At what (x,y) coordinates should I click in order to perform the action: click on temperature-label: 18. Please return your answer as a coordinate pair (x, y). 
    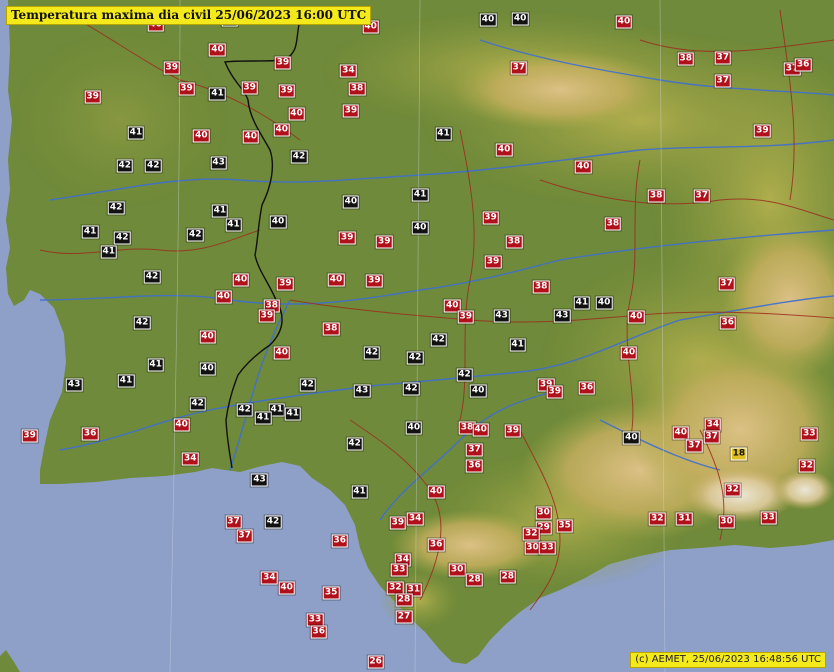
    Looking at the image, I should click on (739, 454).